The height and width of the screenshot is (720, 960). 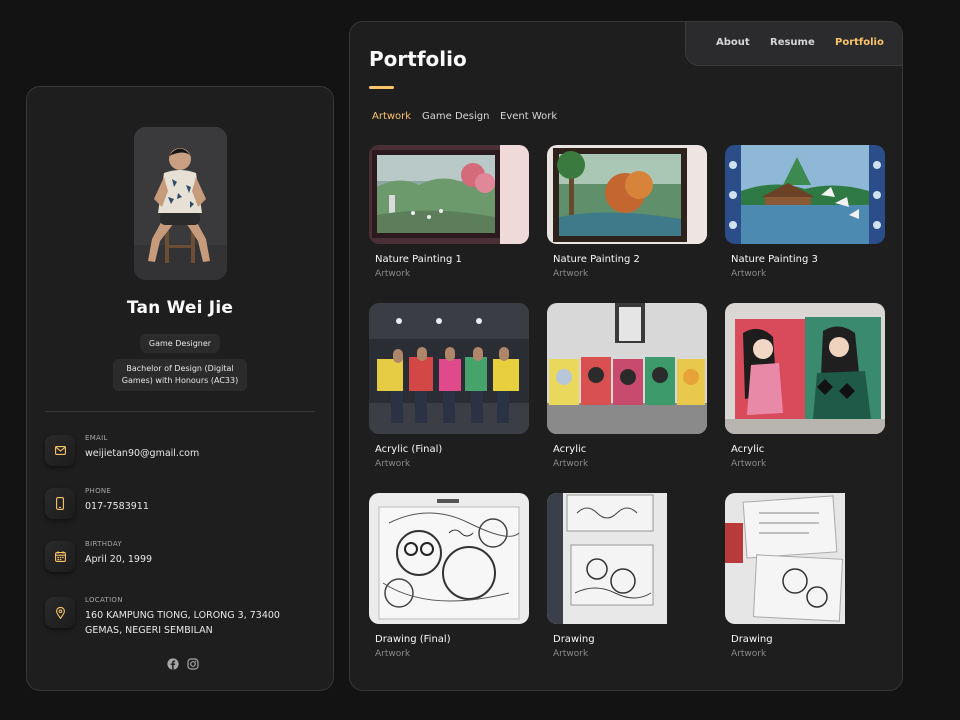 I want to click on project-title: Nature Painting 1, so click(x=418, y=259).